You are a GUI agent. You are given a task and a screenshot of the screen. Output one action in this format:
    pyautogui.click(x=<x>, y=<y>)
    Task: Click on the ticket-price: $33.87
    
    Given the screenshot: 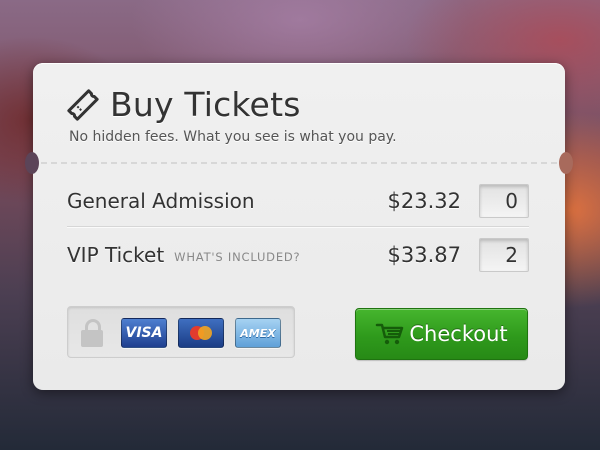 What is the action you would take?
    pyautogui.click(x=424, y=255)
    